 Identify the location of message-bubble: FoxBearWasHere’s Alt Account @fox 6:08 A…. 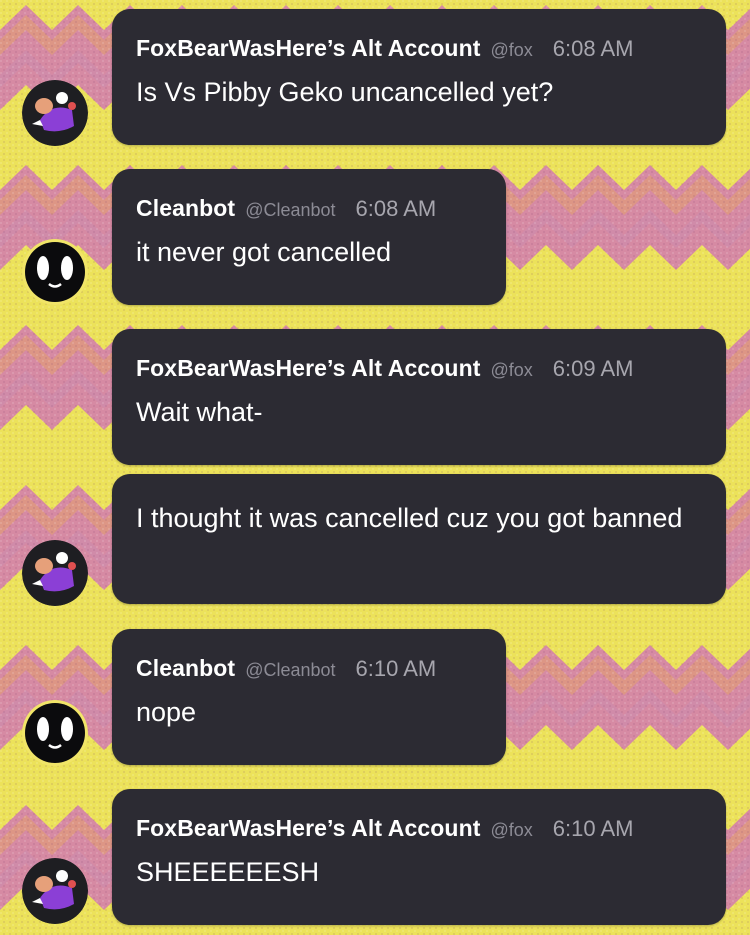
(419, 77).